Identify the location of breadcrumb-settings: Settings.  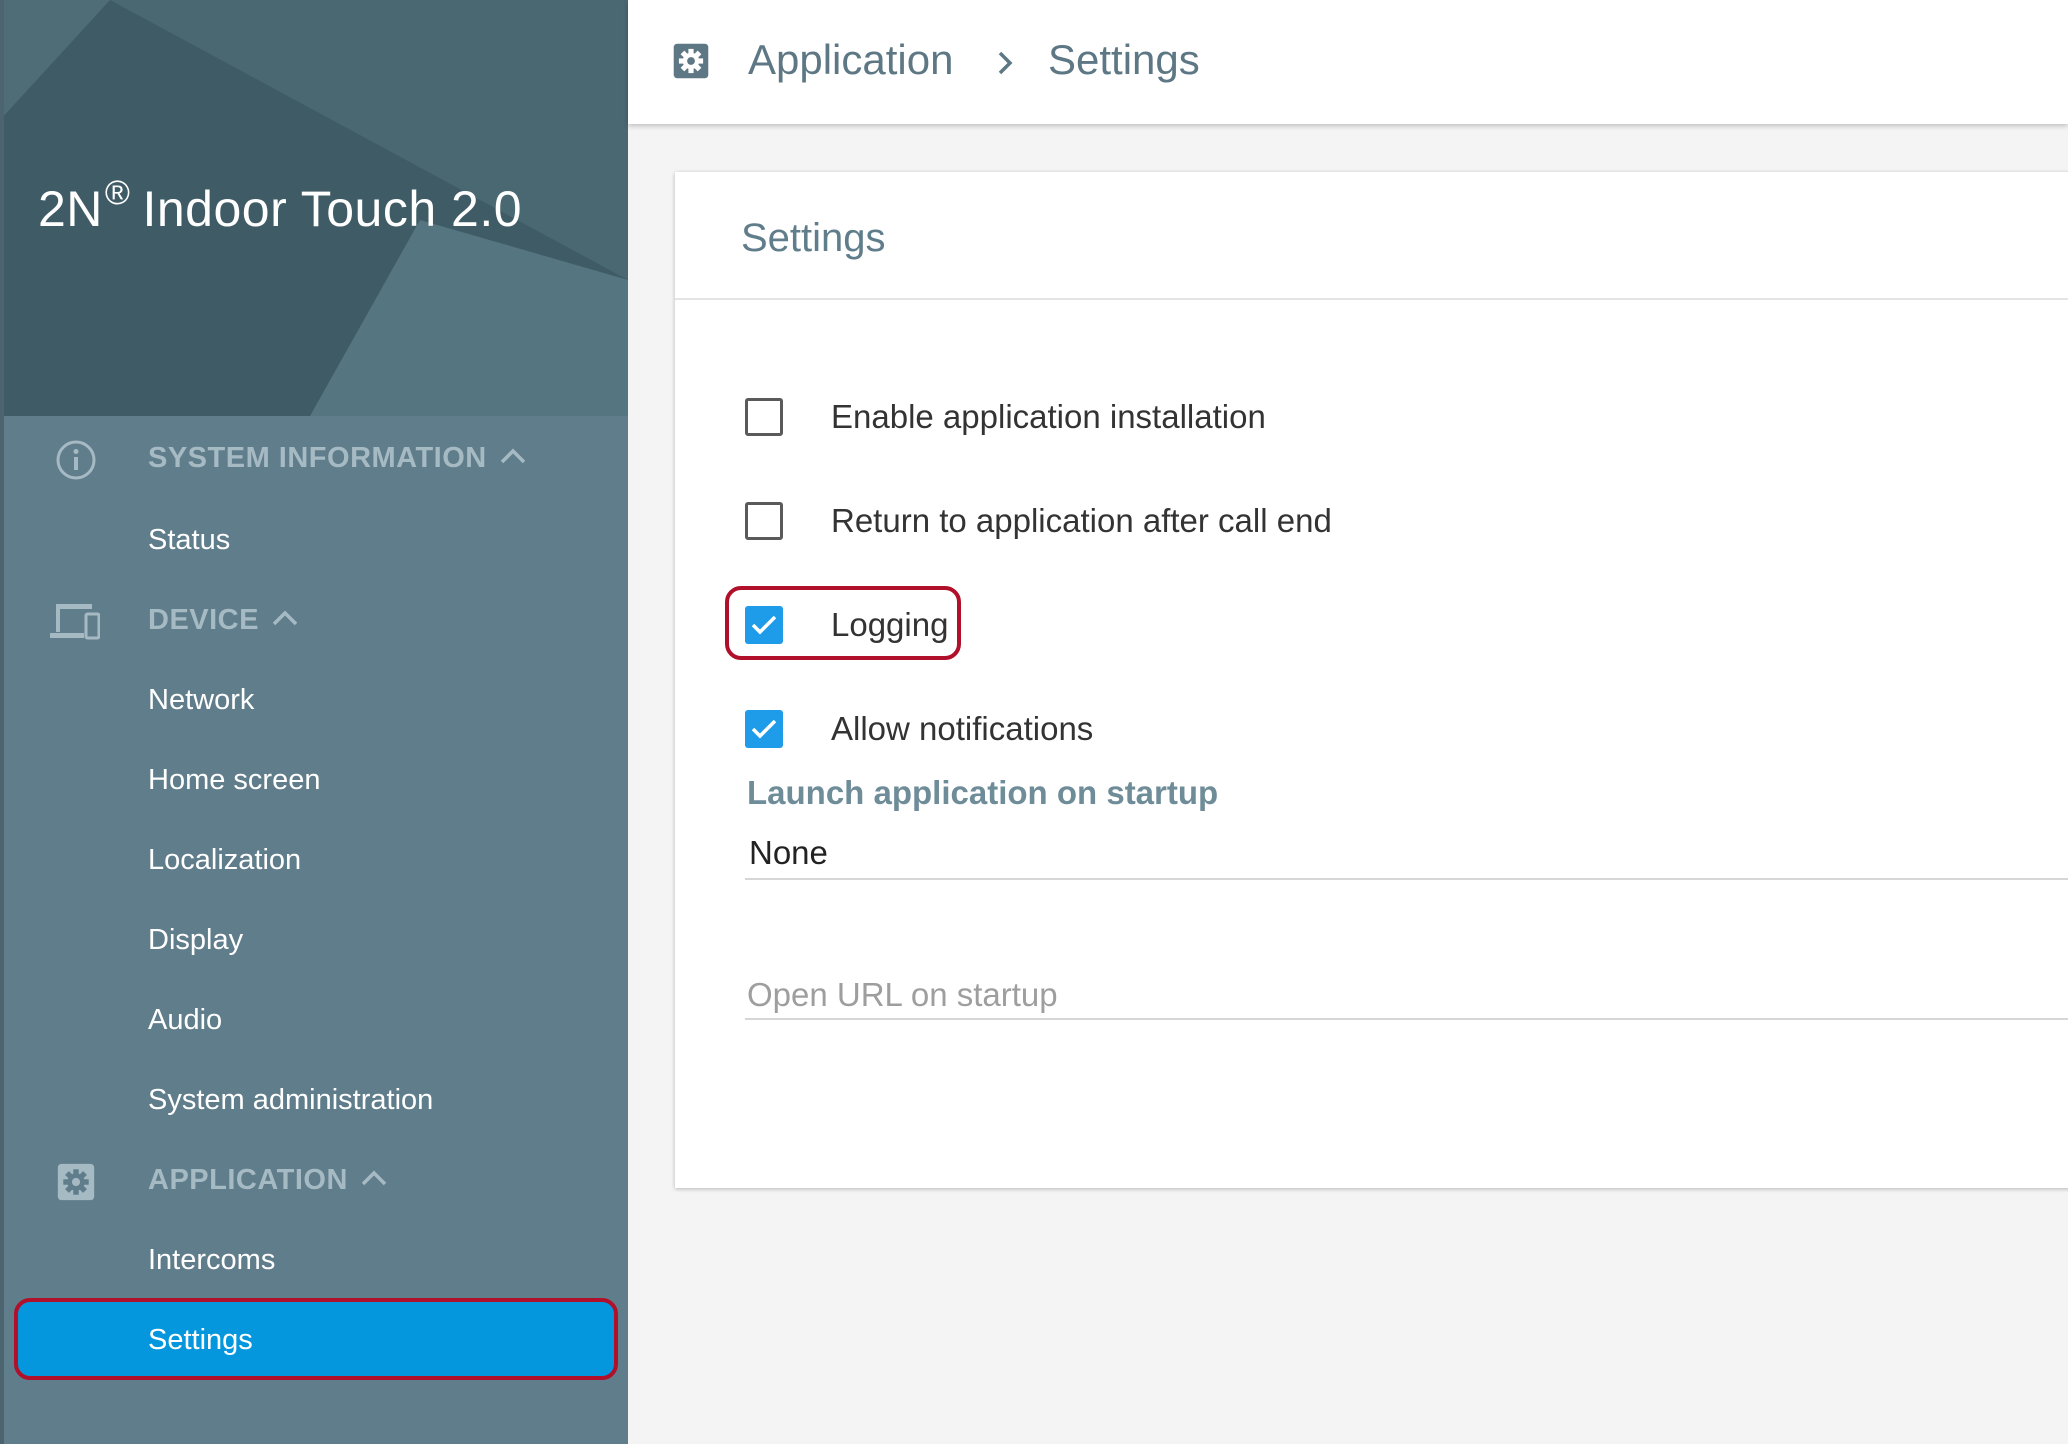
(1124, 59).